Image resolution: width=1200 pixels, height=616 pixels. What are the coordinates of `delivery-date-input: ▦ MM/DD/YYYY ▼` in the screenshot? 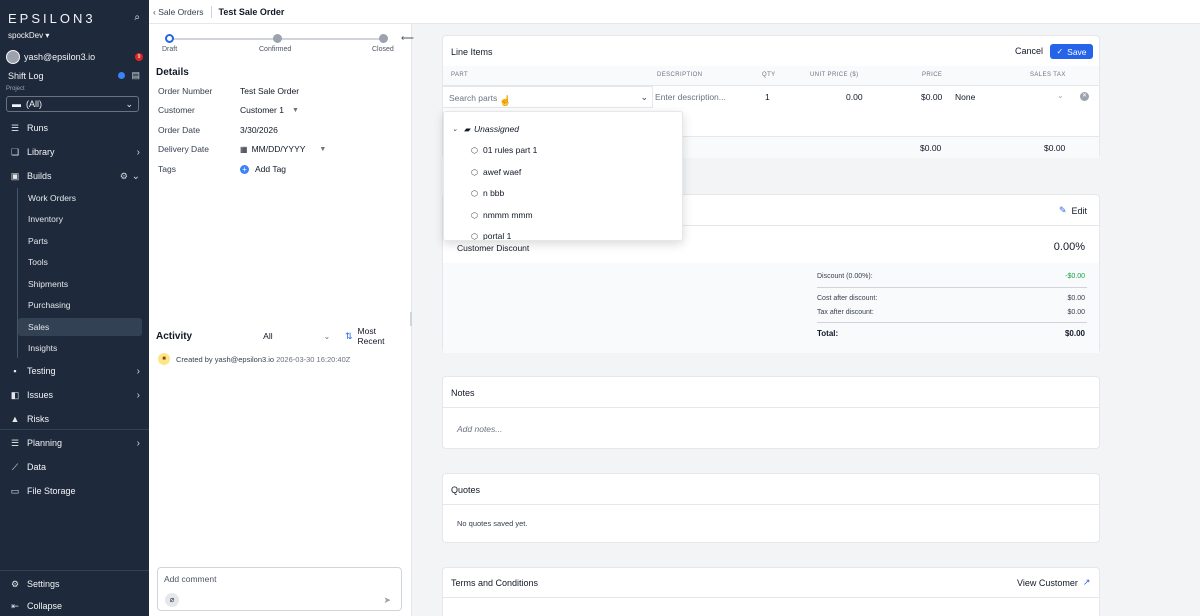 It's located at (283, 149).